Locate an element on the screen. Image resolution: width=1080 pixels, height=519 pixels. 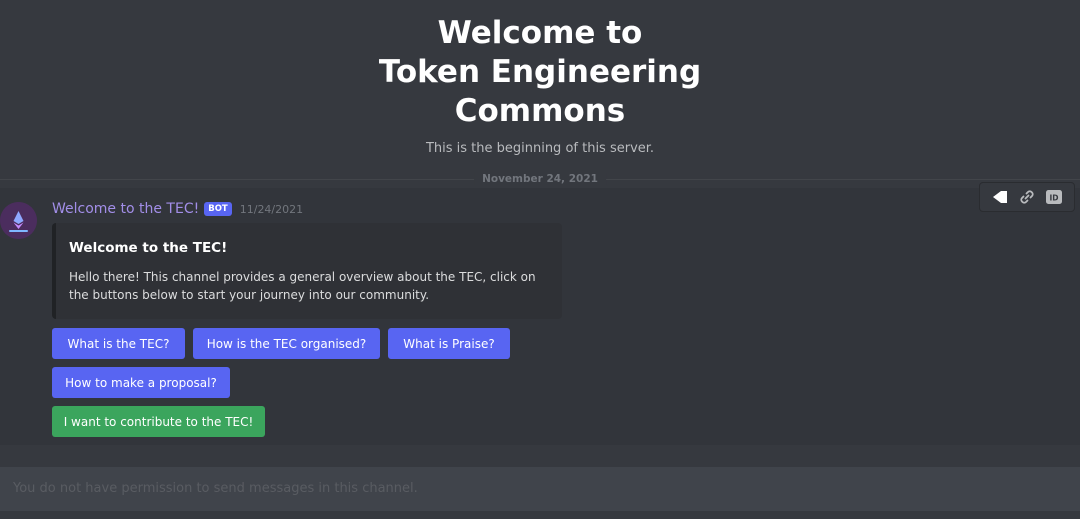
contribute-button: I want to contribute to the TEC! is located at coordinates (158, 421).